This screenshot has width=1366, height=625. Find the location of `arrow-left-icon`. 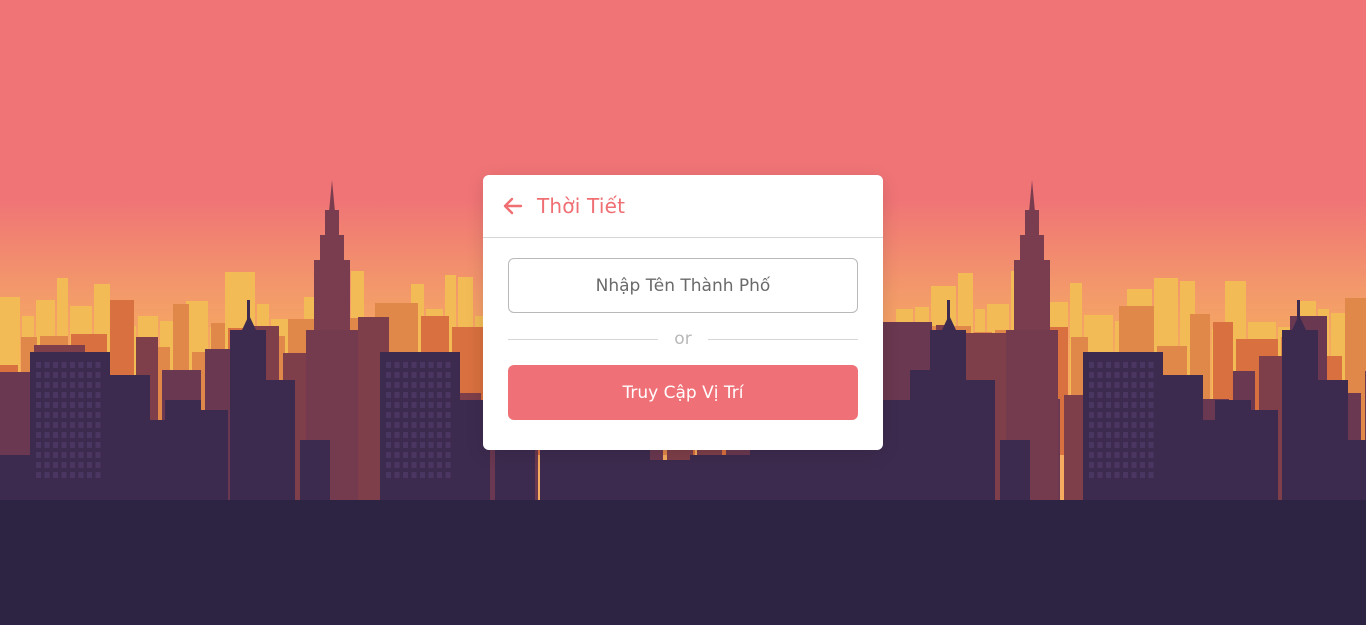

arrow-left-icon is located at coordinates (513, 206).